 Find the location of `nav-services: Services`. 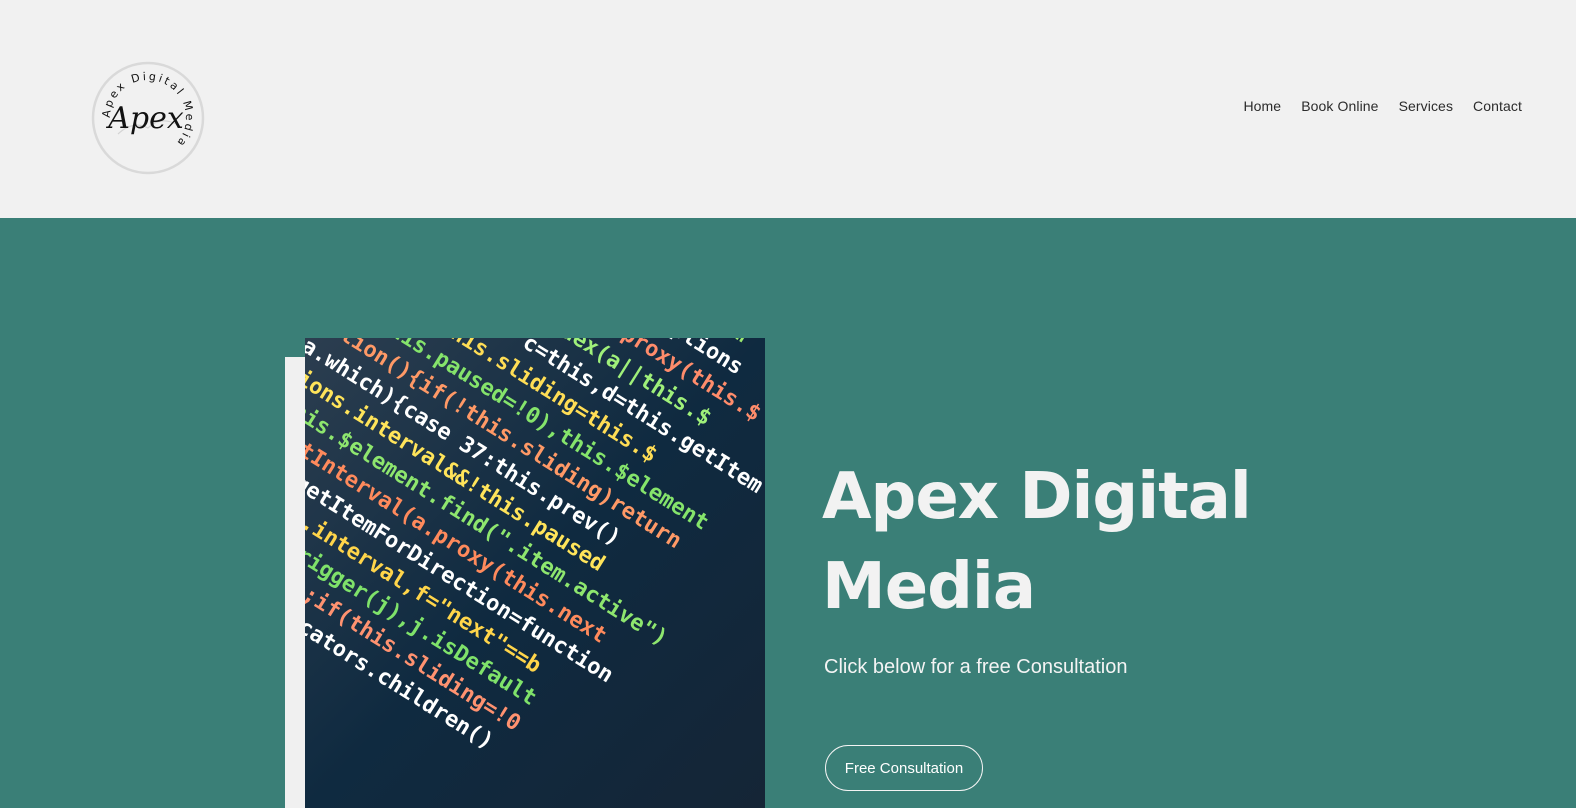

nav-services: Services is located at coordinates (1426, 106).